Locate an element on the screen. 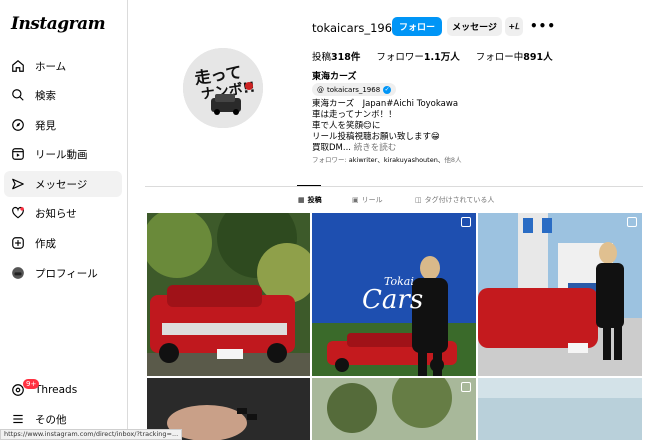  verified-icon: ✓ is located at coordinates (387, 89).